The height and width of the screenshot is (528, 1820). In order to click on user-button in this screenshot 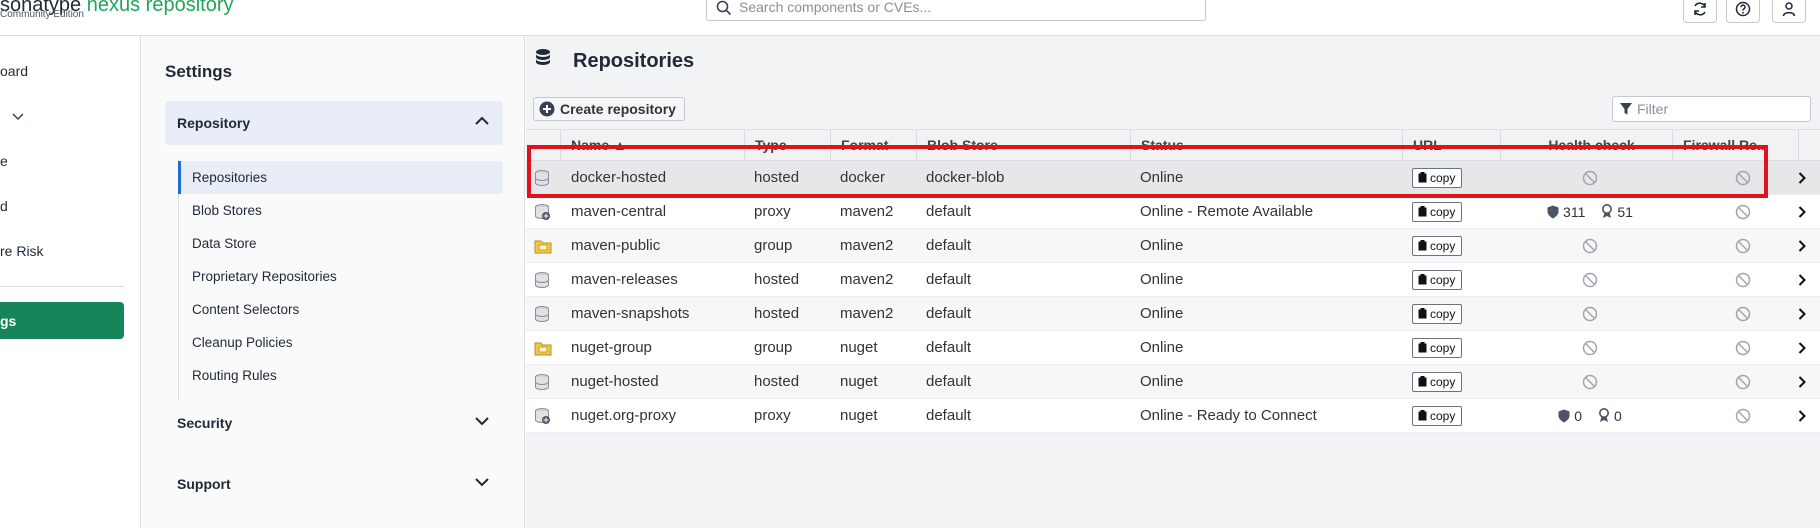, I will do `click(1789, 11)`.